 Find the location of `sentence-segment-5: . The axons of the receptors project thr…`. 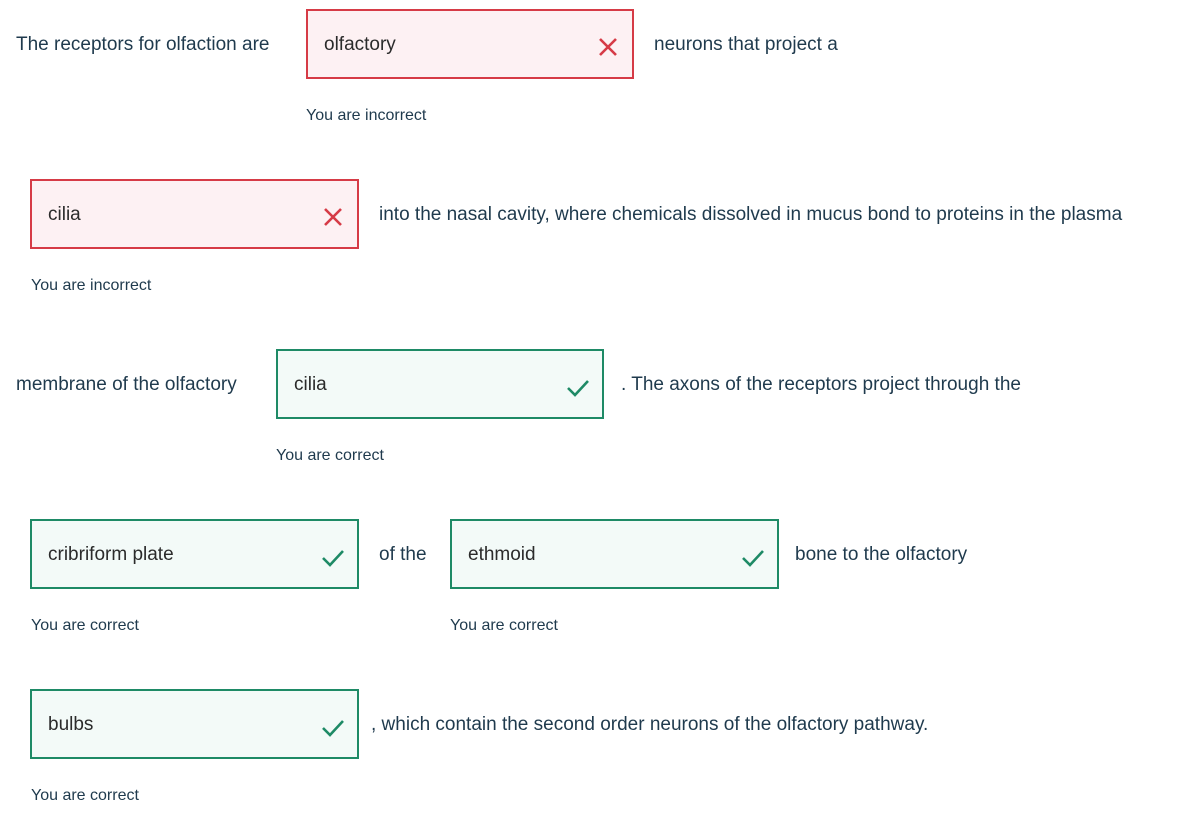

sentence-segment-5: . The axons of the receptors project thr… is located at coordinates (821, 384).